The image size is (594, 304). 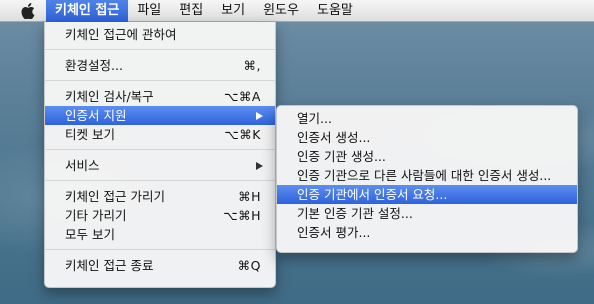 I want to click on menu-item-label: 키체인 접근에 관하여, so click(x=121, y=34).